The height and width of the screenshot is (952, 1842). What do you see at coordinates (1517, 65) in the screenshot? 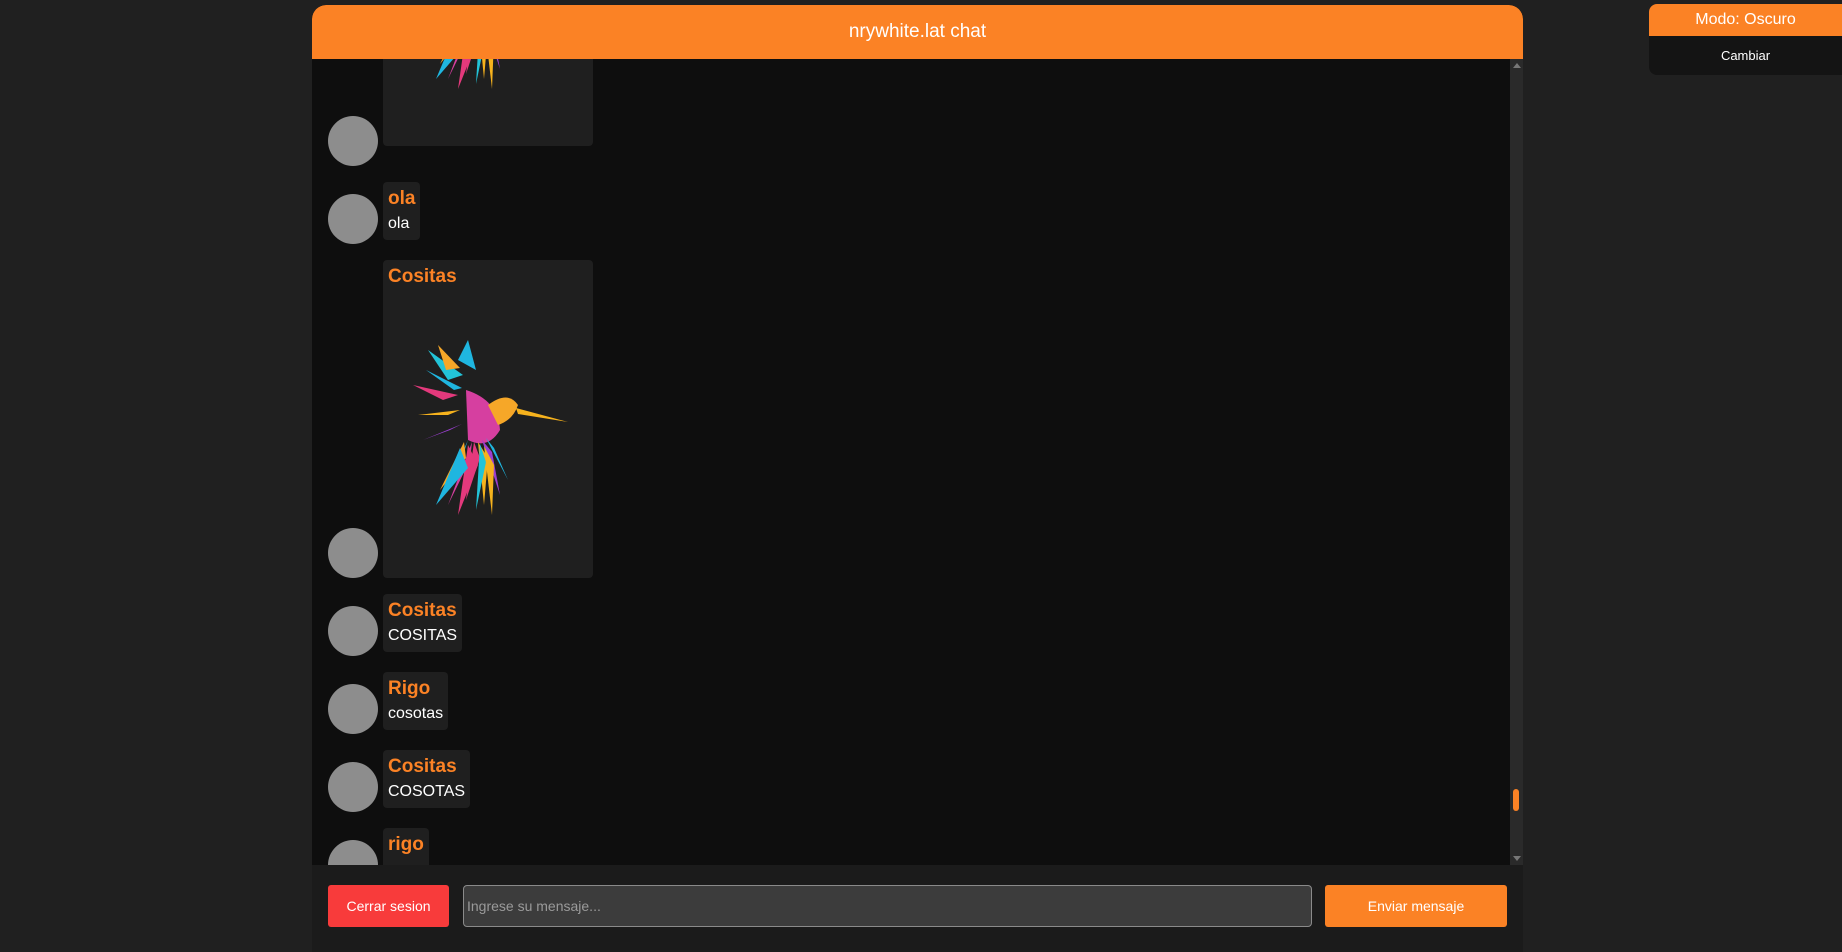
I see `scroll-up-icon` at bounding box center [1517, 65].